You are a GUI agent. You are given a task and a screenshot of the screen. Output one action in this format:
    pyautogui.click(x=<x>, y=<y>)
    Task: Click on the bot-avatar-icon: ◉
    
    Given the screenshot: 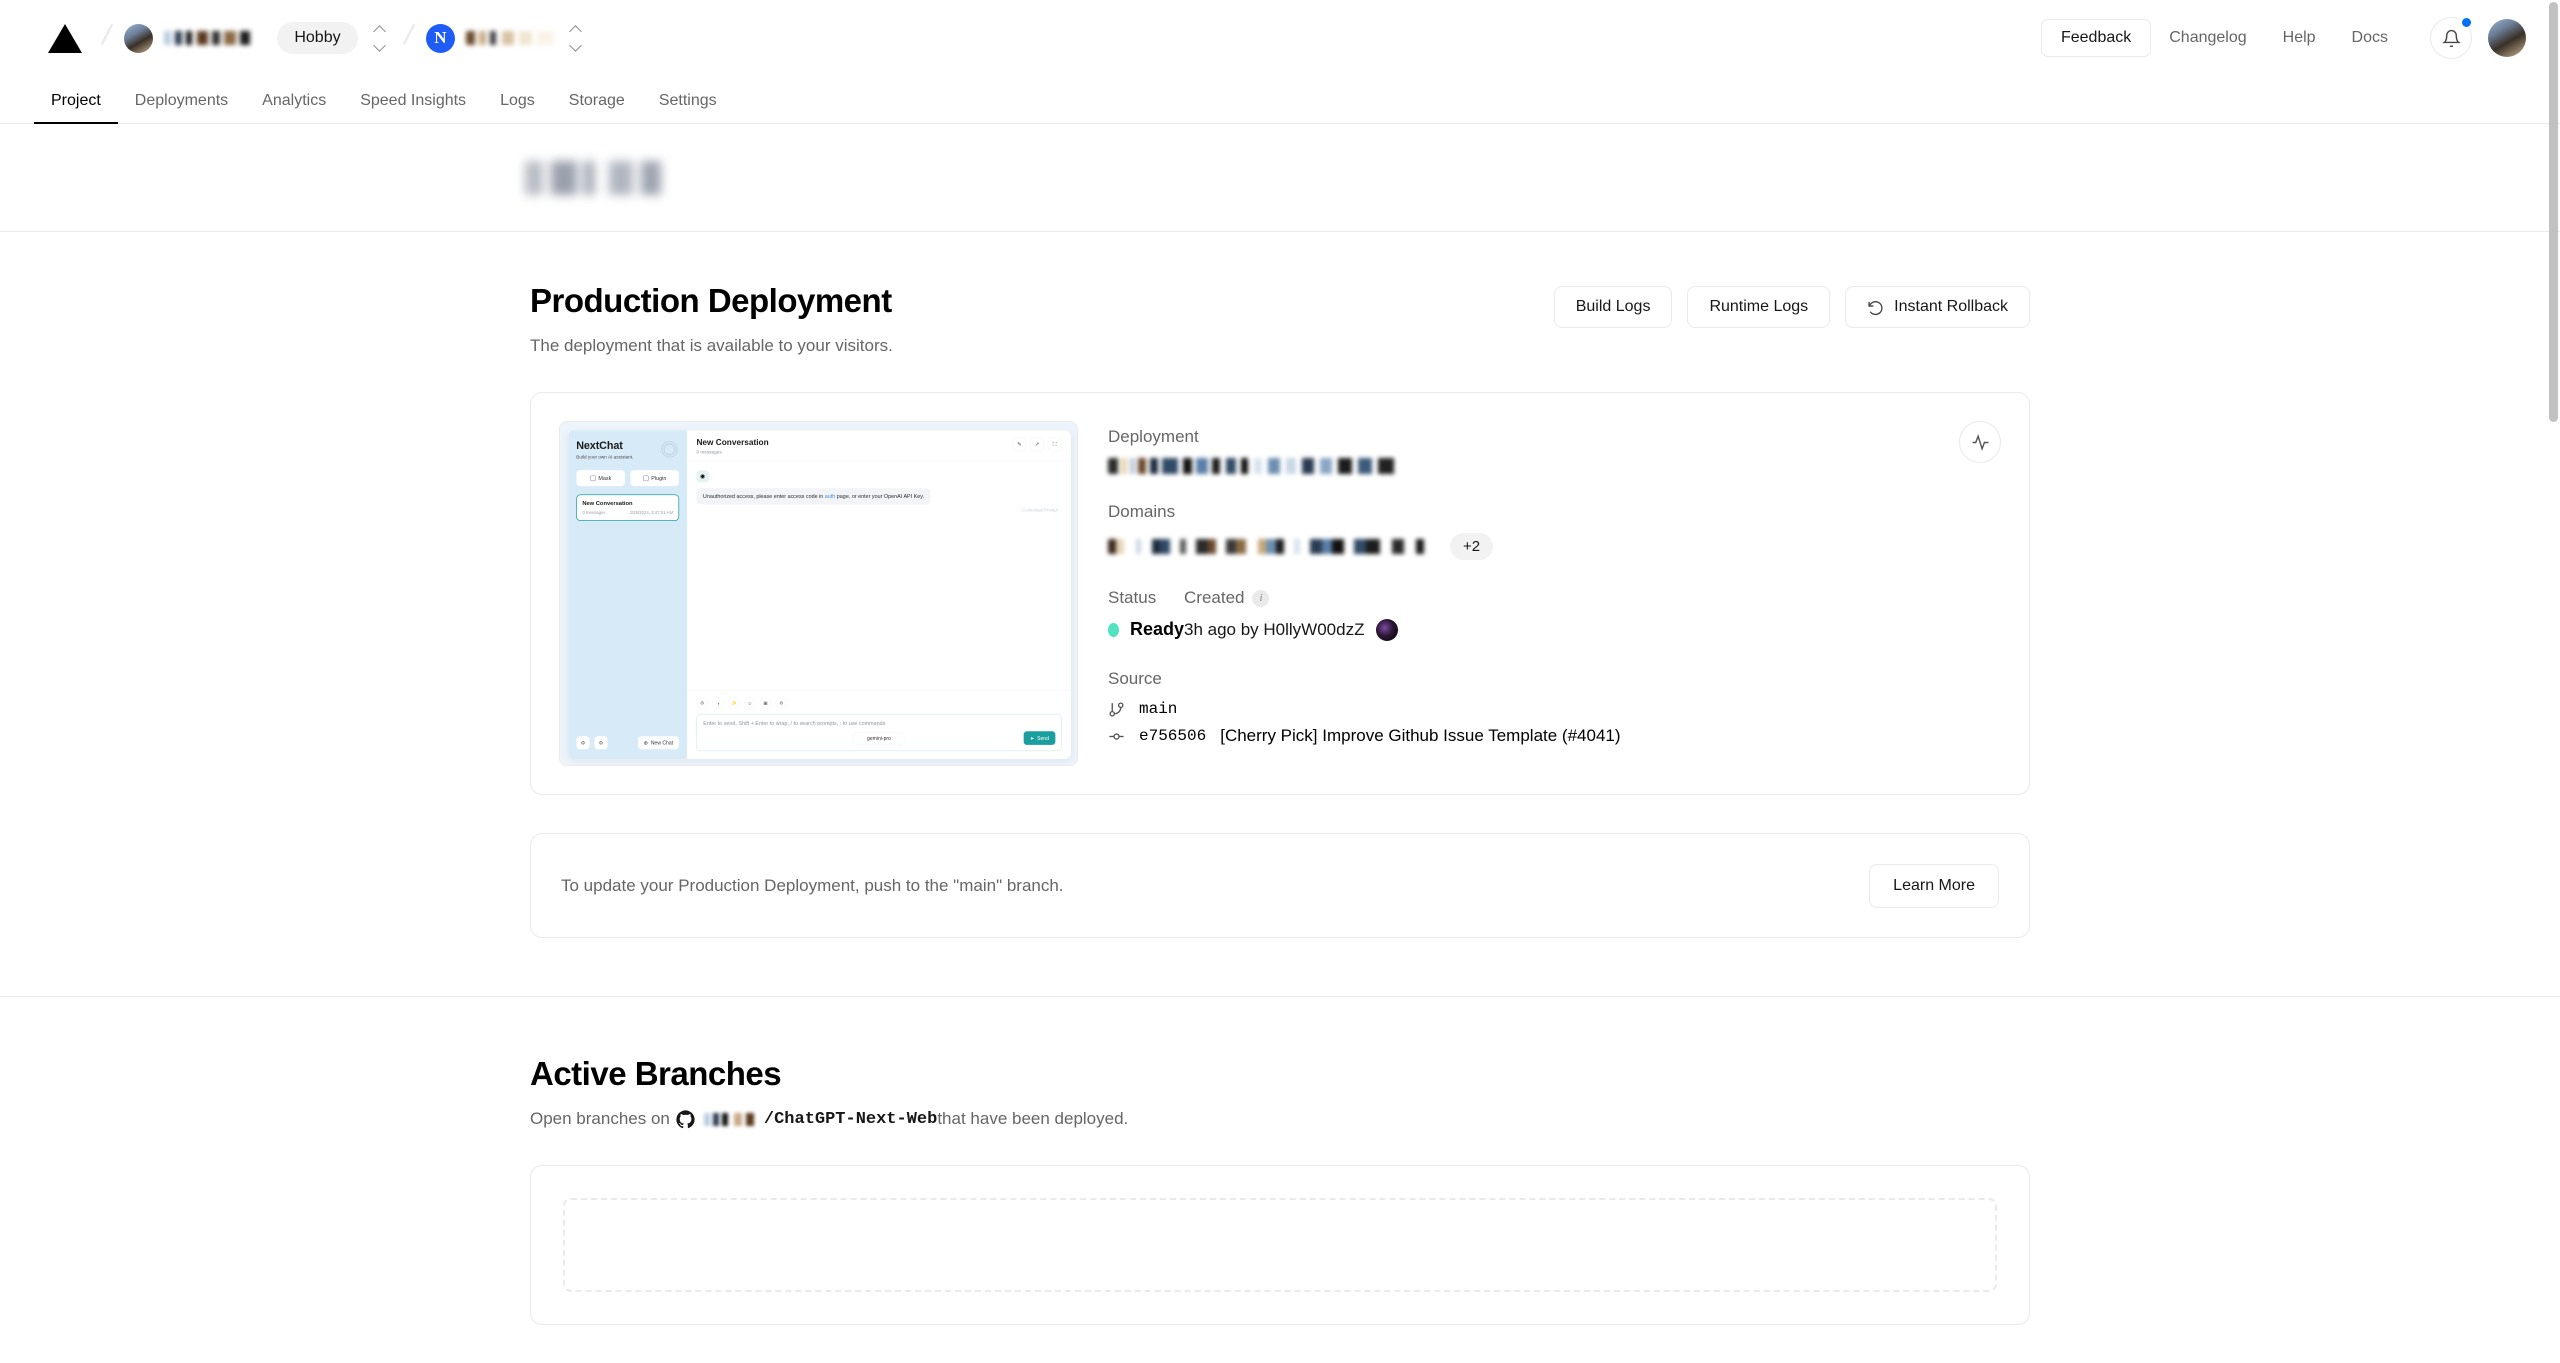 What is the action you would take?
    pyautogui.click(x=702, y=476)
    